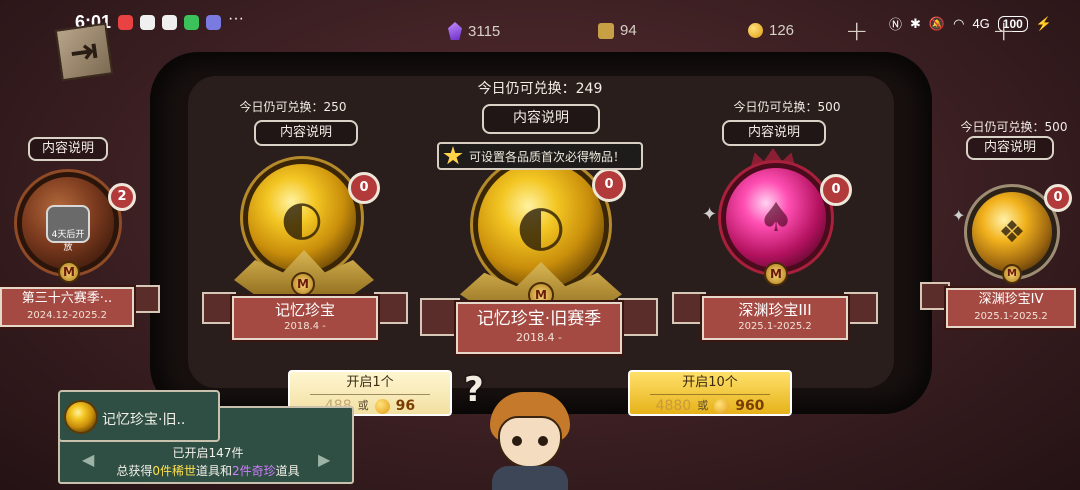 The height and width of the screenshot is (490, 1080). What do you see at coordinates (208, 453) in the screenshot?
I see `opened-count: 已开启147件` at bounding box center [208, 453].